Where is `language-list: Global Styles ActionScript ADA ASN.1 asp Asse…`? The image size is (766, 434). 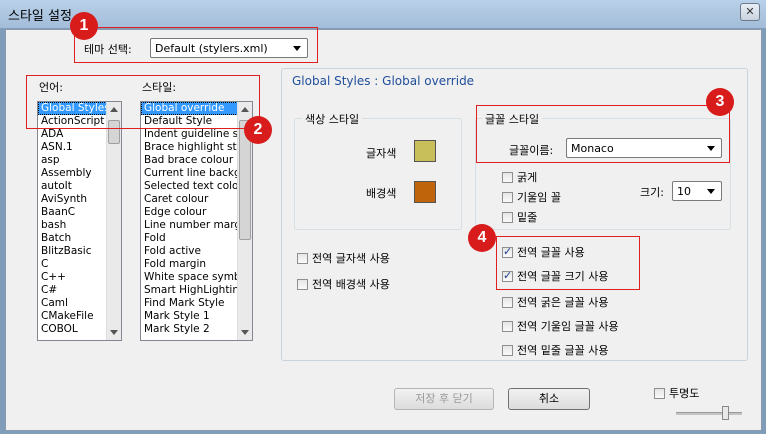 language-list: Global Styles ActionScript ADA ASN.1 asp Asse… is located at coordinates (79, 221).